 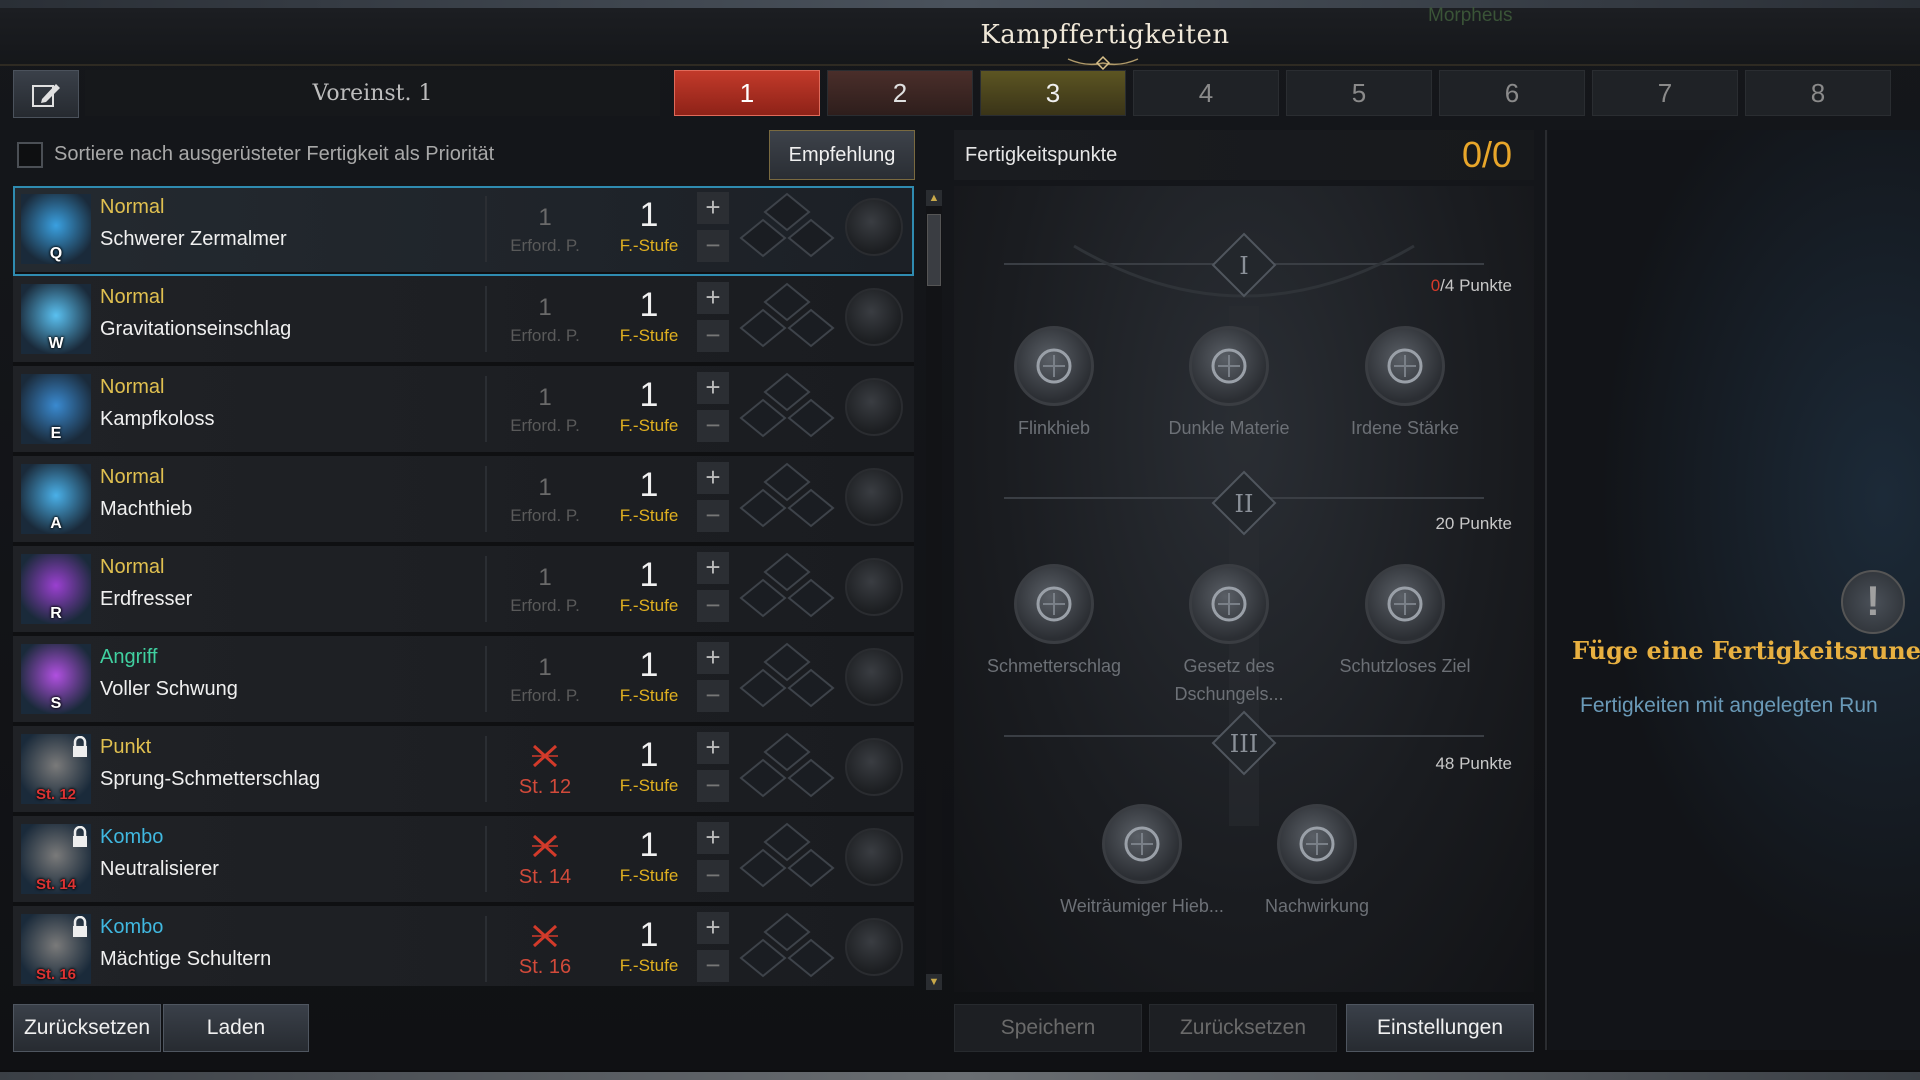 I want to click on edit-preset-button, so click(x=46, y=94).